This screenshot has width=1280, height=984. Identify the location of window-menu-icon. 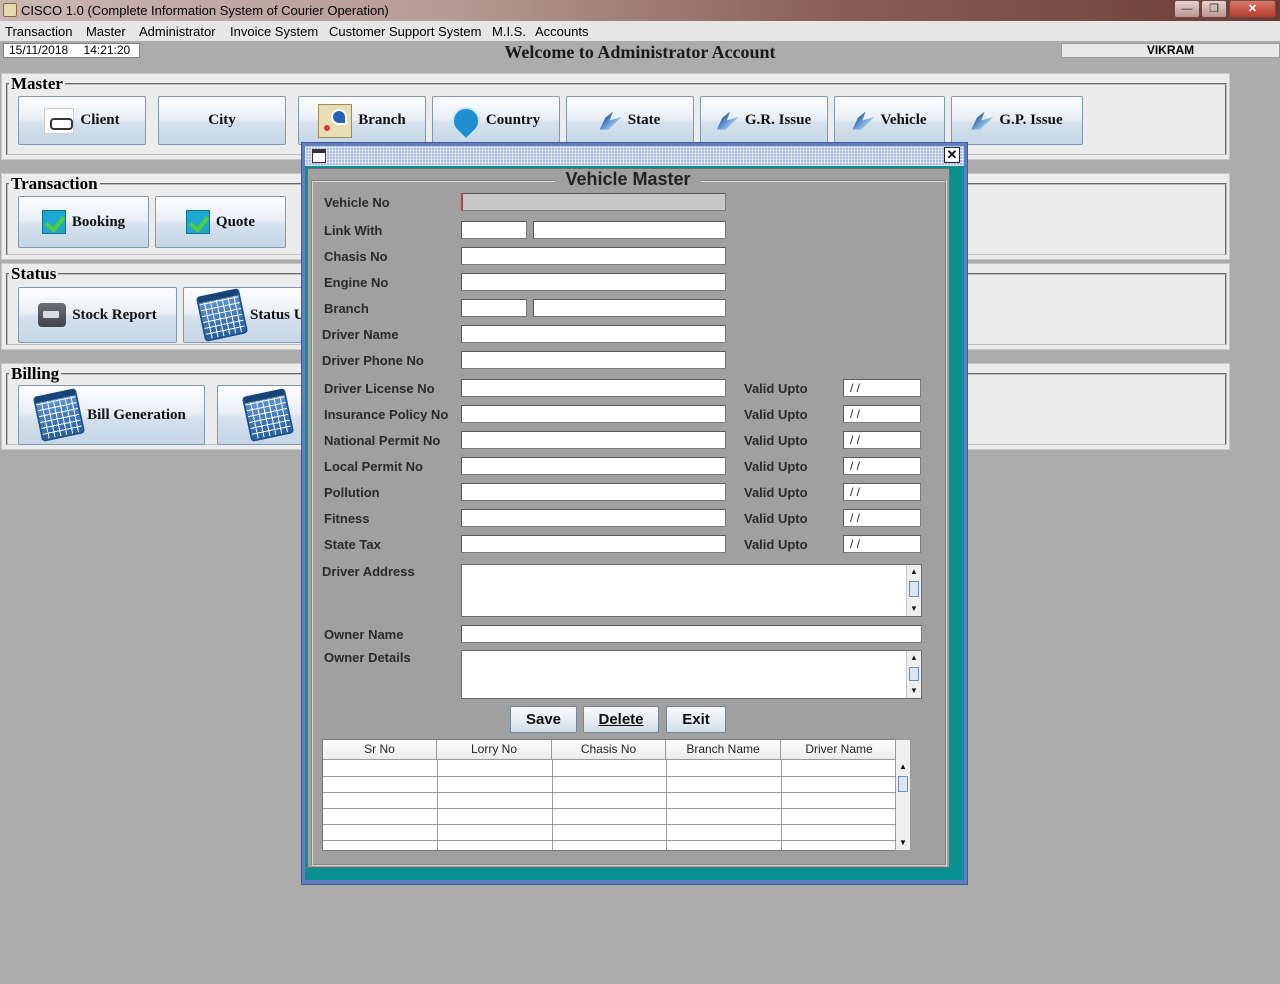
(319, 156).